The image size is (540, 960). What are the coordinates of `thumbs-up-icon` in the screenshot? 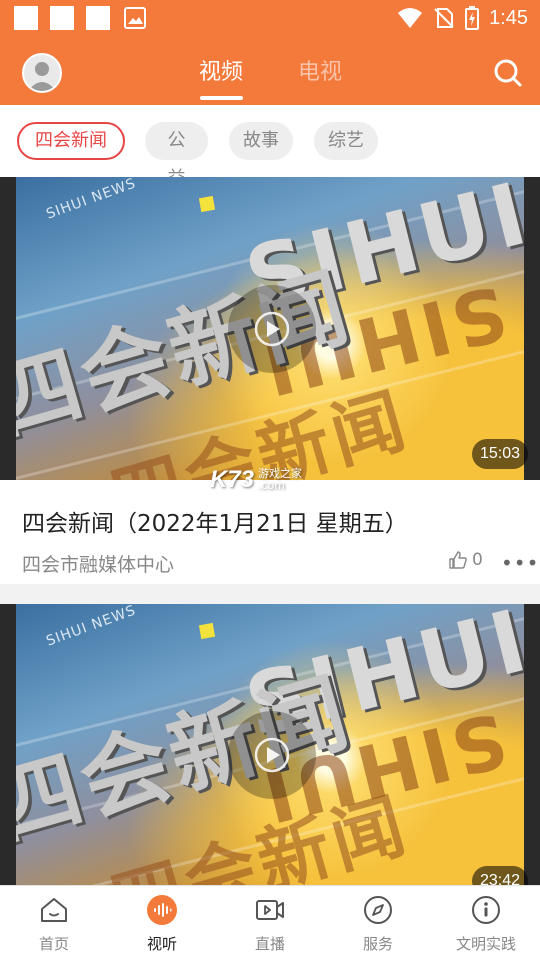 It's located at (458, 560).